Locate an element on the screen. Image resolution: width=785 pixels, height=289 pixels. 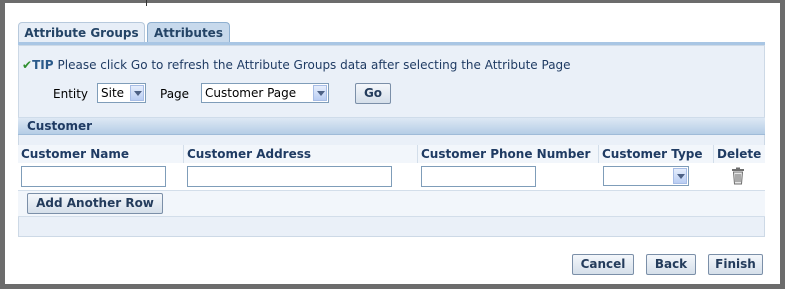
column-header-delete: Delete is located at coordinates (739, 154).